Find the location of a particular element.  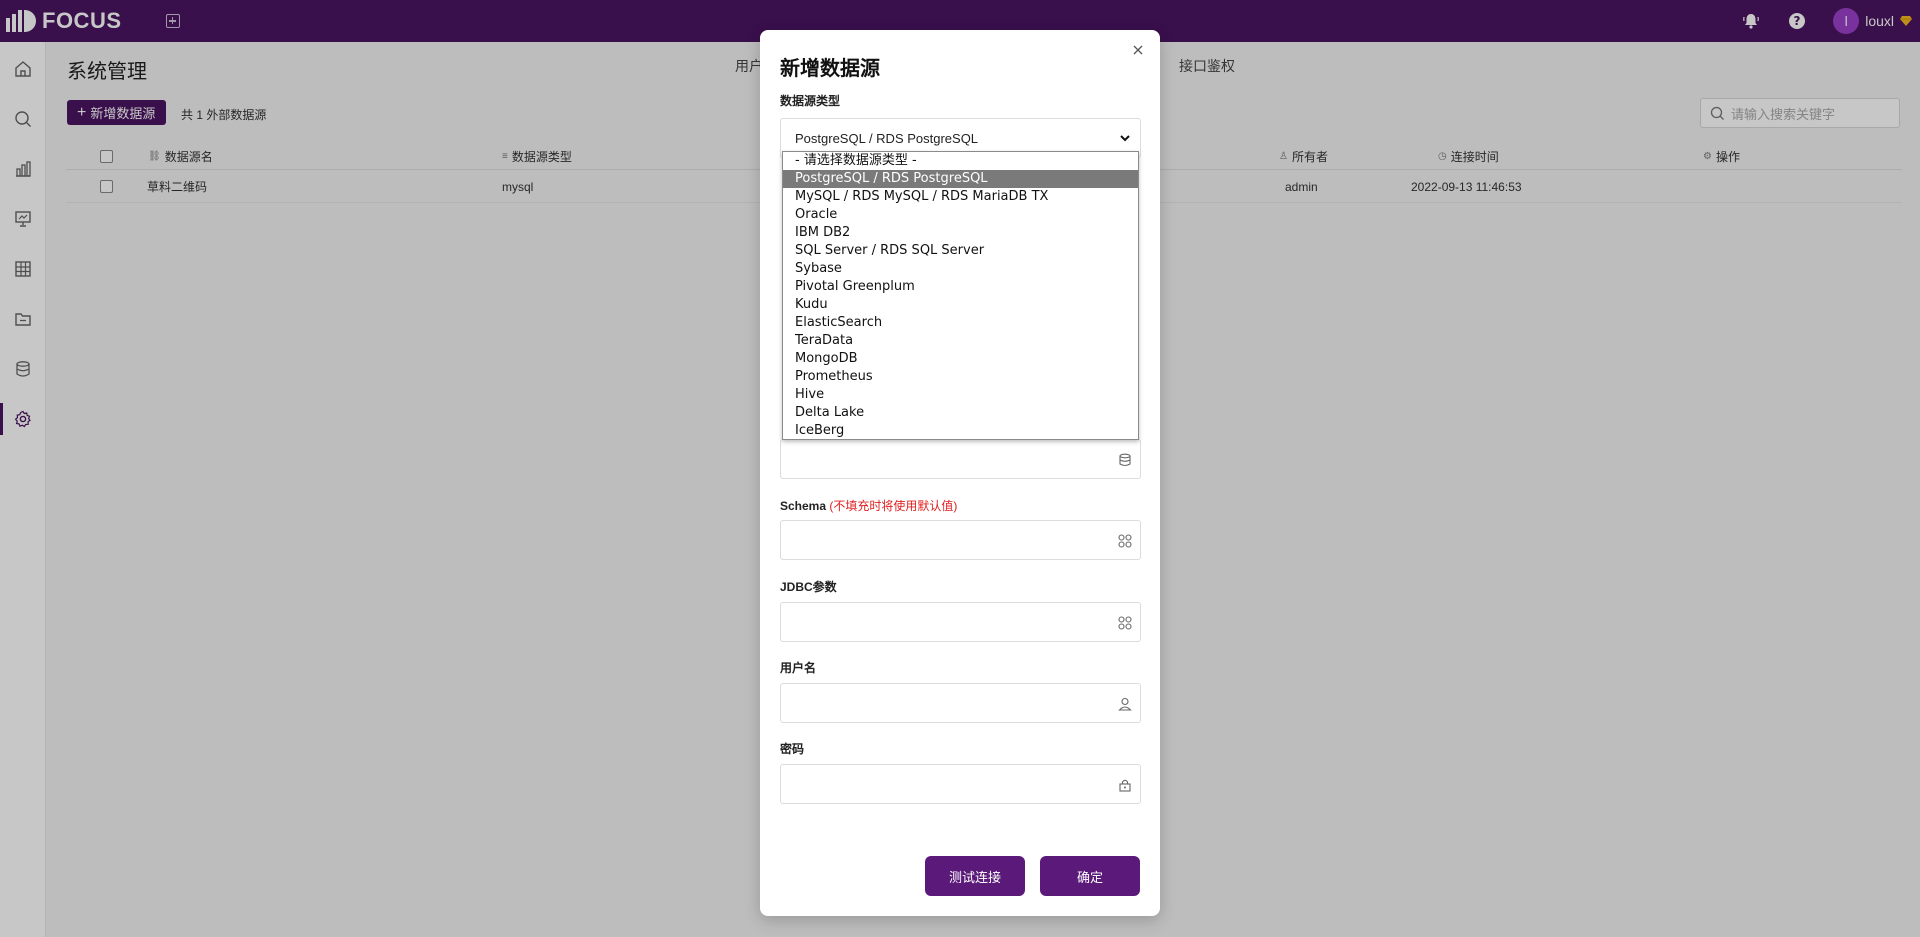

option-iceberg: IceBerg is located at coordinates (960, 431).